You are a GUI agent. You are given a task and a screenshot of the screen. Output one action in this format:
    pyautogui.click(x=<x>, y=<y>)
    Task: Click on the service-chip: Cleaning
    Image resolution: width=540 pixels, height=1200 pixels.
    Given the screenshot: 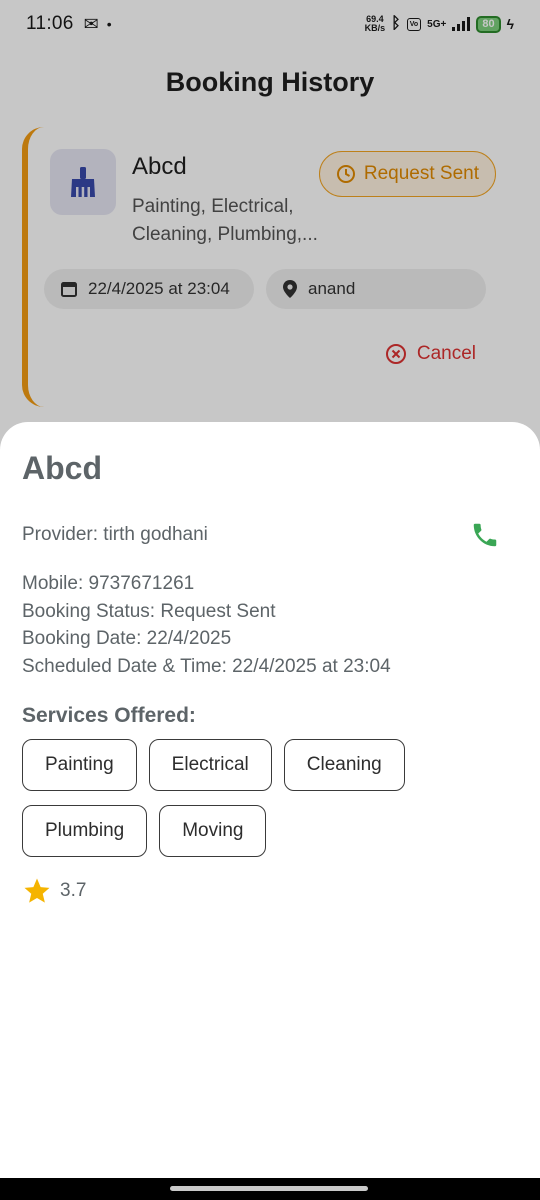 What is the action you would take?
    pyautogui.click(x=344, y=765)
    